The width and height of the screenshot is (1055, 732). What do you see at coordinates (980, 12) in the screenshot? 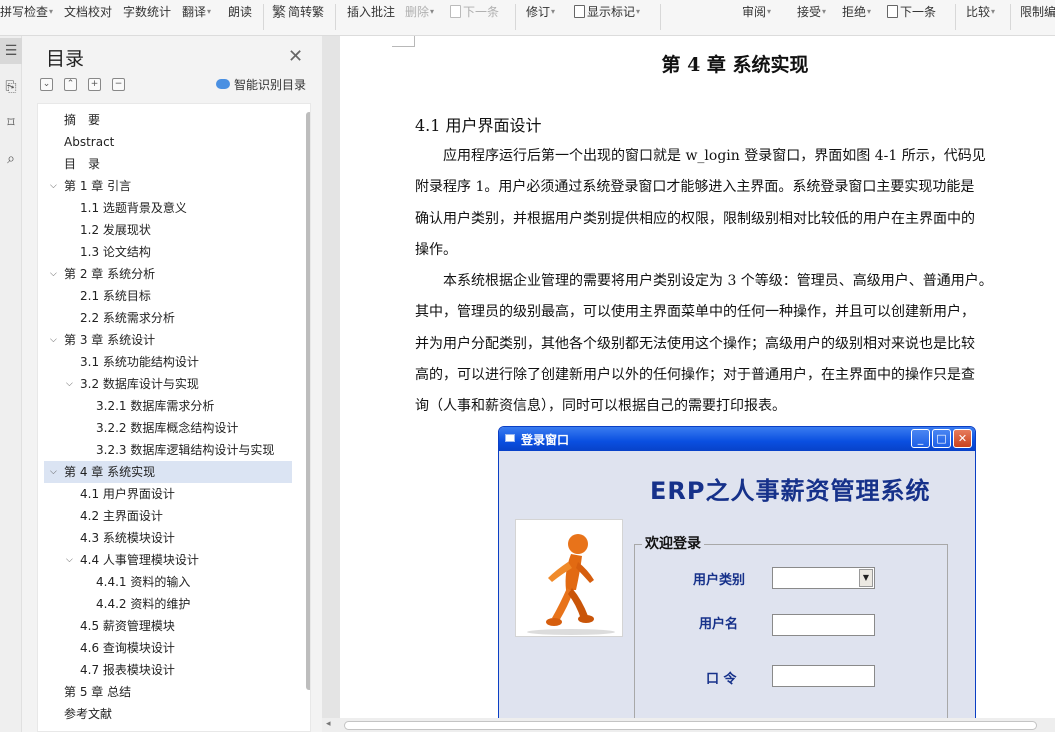
I see `compare-button: 比较▾` at bounding box center [980, 12].